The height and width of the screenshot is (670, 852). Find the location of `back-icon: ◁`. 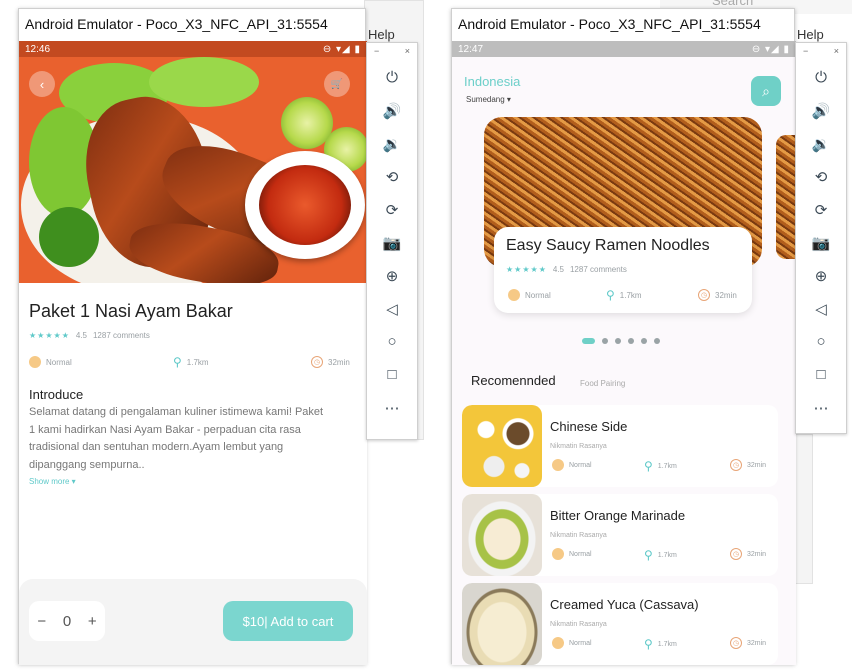

back-icon: ◁ is located at coordinates (392, 309).